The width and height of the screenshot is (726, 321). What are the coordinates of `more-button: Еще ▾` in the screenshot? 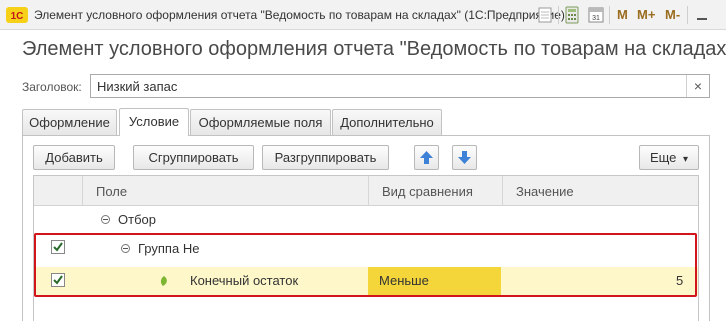 It's located at (669, 157).